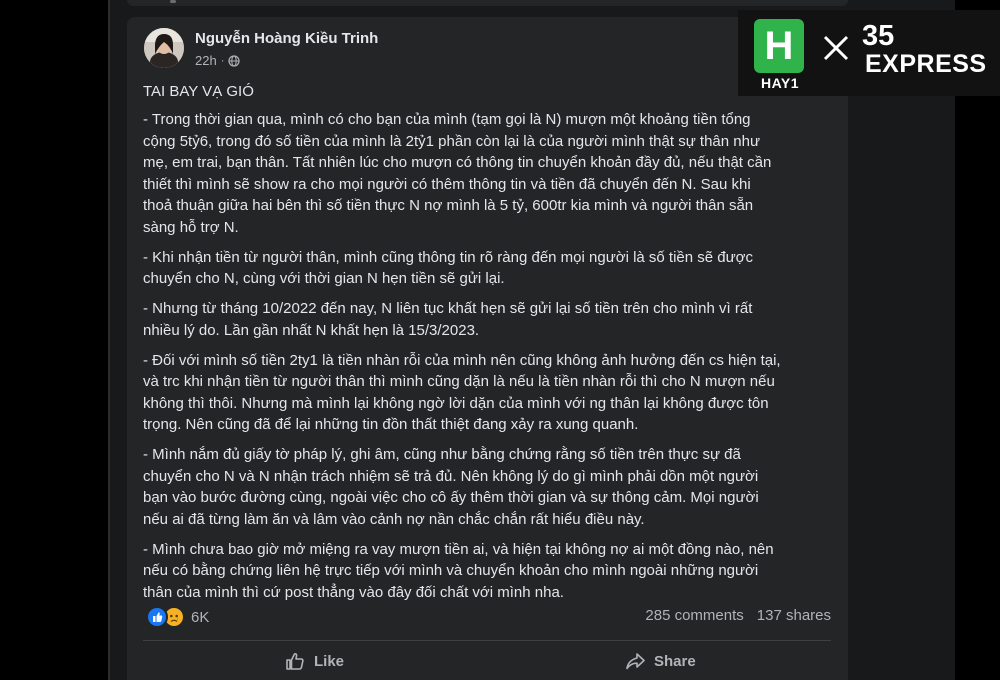  What do you see at coordinates (54, 340) in the screenshot?
I see `left-panel` at bounding box center [54, 340].